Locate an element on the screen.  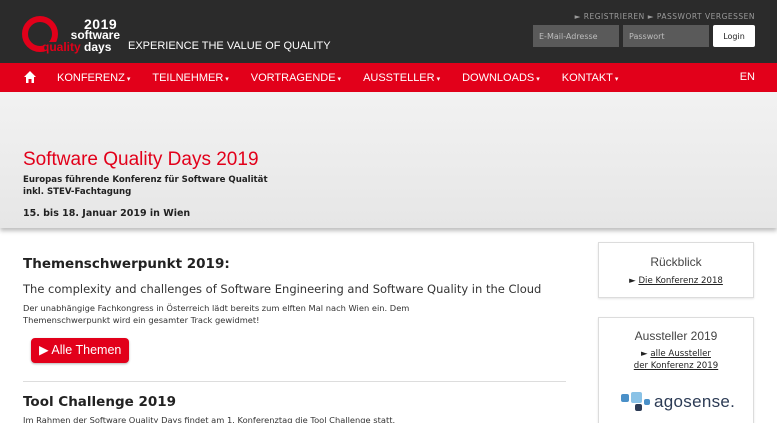
sidebar-rueckblick-title: Rückblick is located at coordinates (676, 262).